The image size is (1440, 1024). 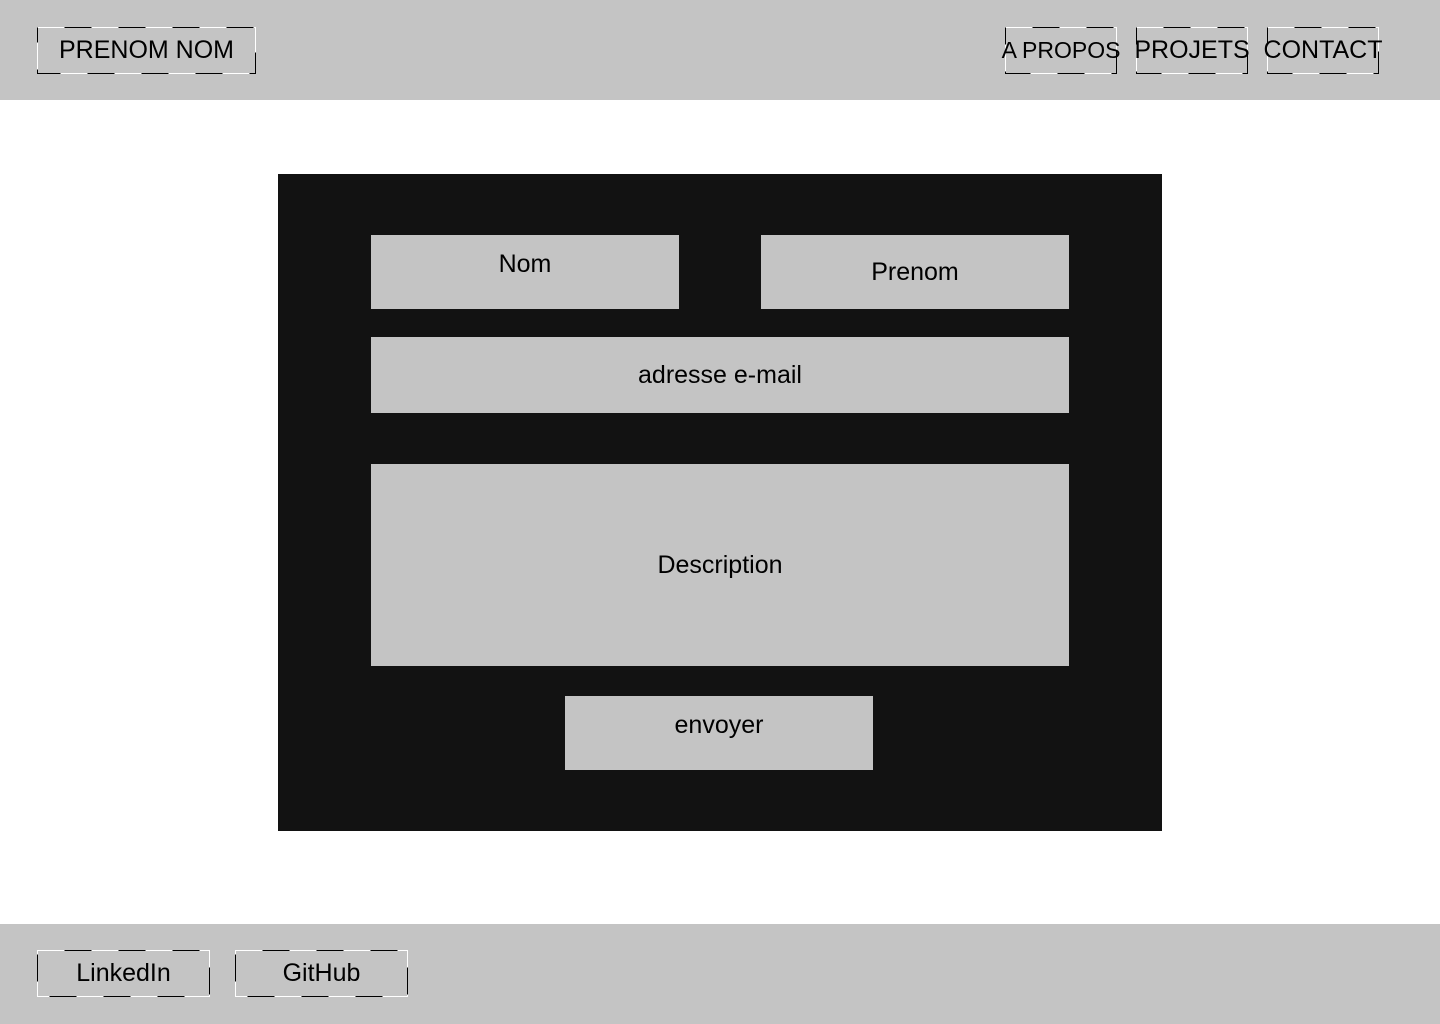 What do you see at coordinates (719, 725) in the screenshot?
I see `submit-button-label: envoyer` at bounding box center [719, 725].